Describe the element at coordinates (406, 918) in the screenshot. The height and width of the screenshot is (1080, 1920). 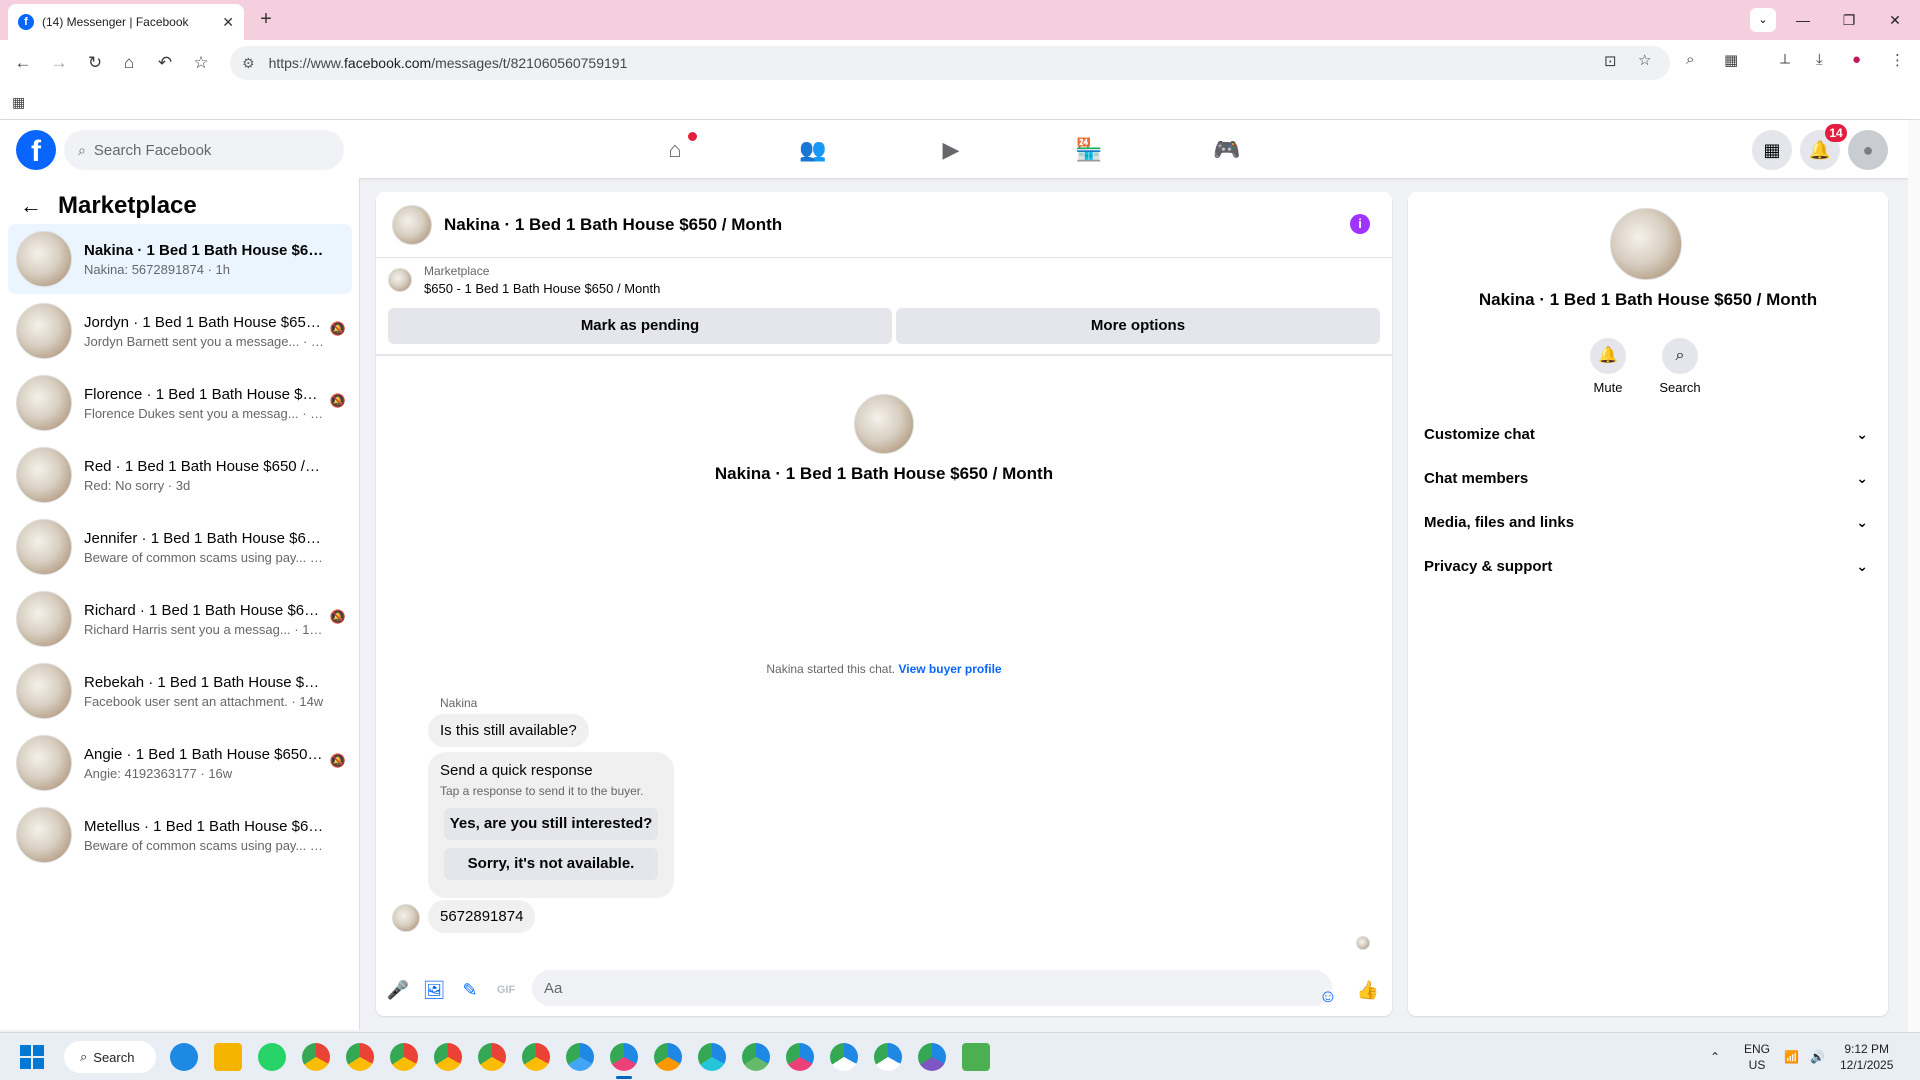
I see `sender-avatar` at that location.